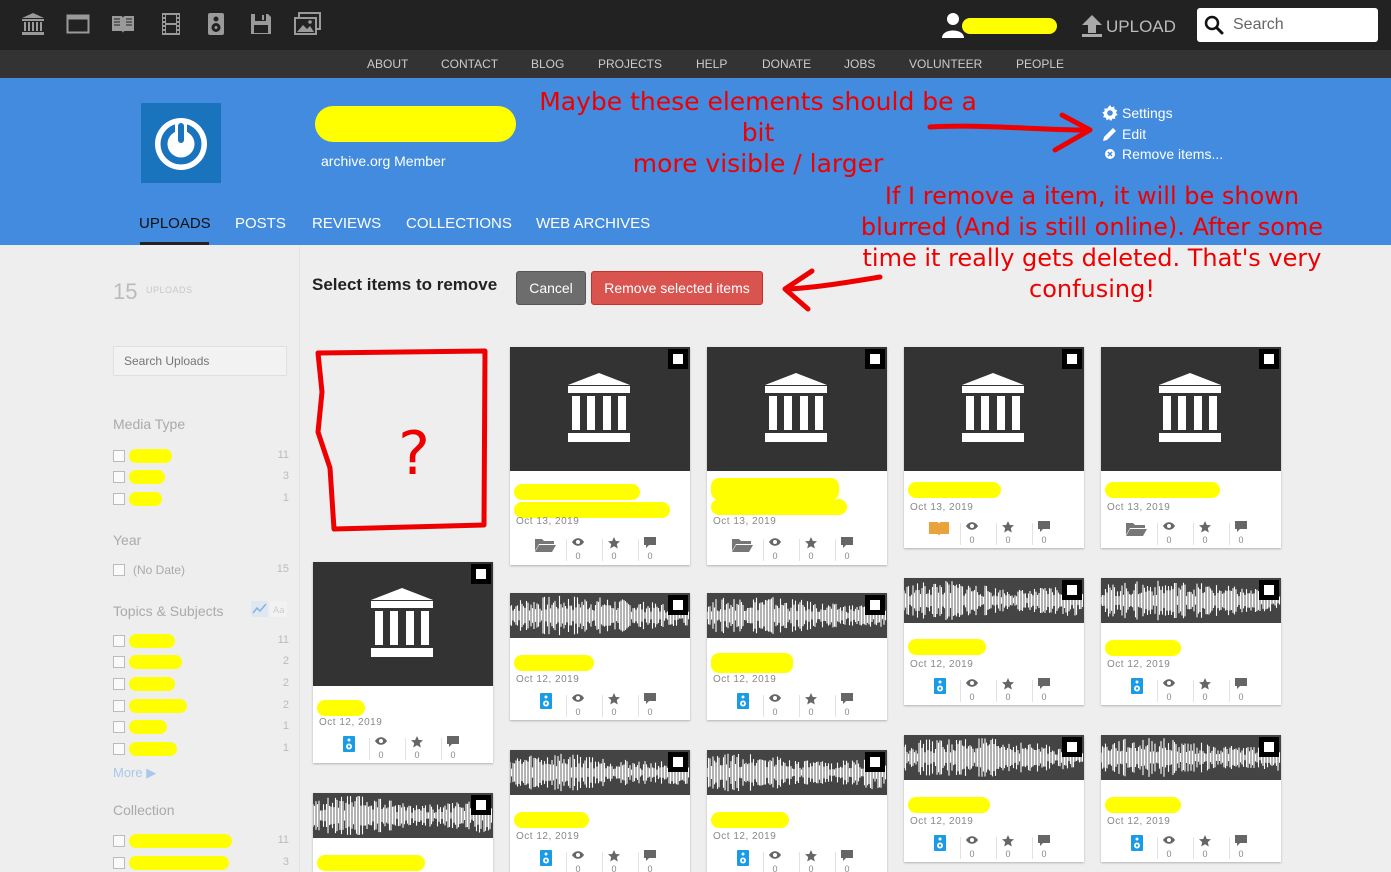  Describe the element at coordinates (758, 117) in the screenshot. I see `annotation-line: Maybe these elements should be a bit` at that location.